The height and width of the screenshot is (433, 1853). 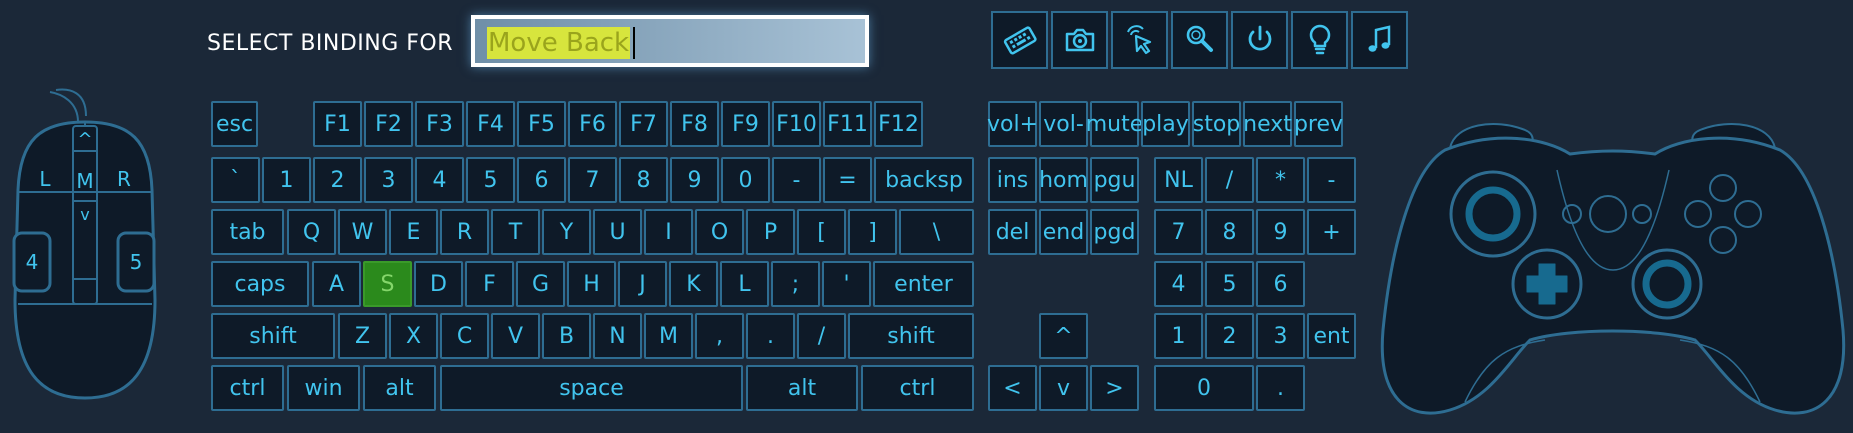 I want to click on key-left-shift: shift, so click(x=273, y=336).